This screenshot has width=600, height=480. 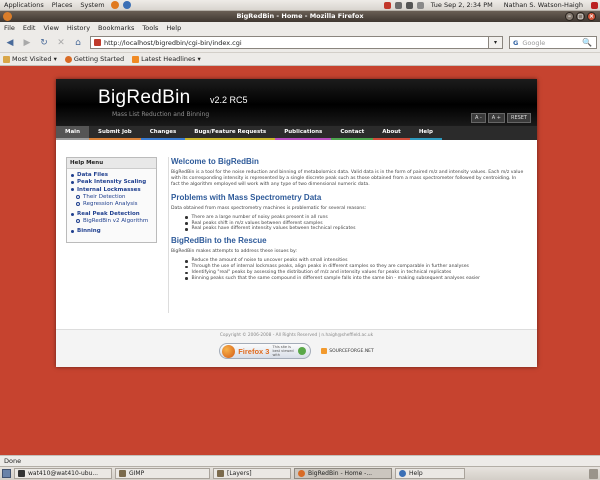 What do you see at coordinates (9, 28) in the screenshot?
I see `menu-file: File` at bounding box center [9, 28].